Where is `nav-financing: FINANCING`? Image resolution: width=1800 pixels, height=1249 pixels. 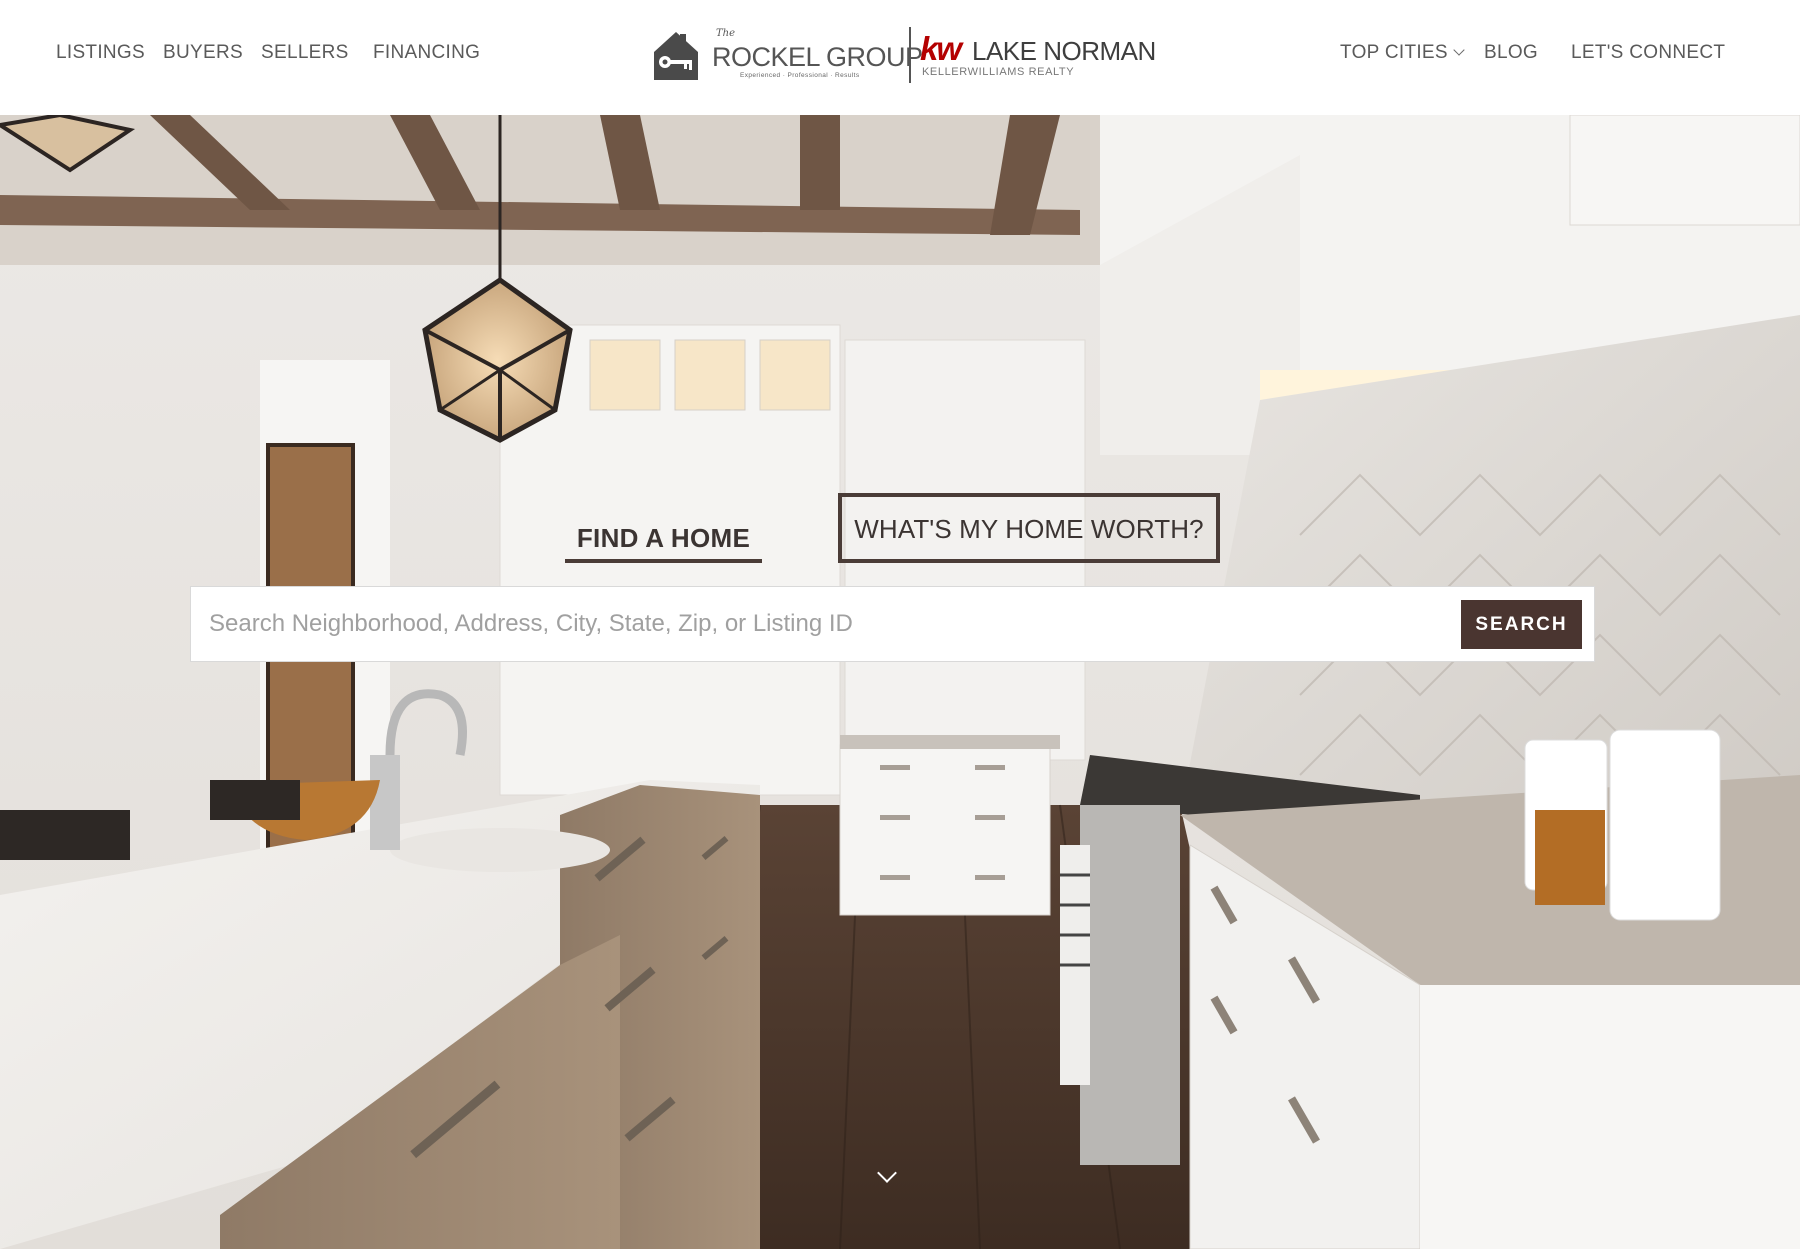 nav-financing: FINANCING is located at coordinates (426, 53).